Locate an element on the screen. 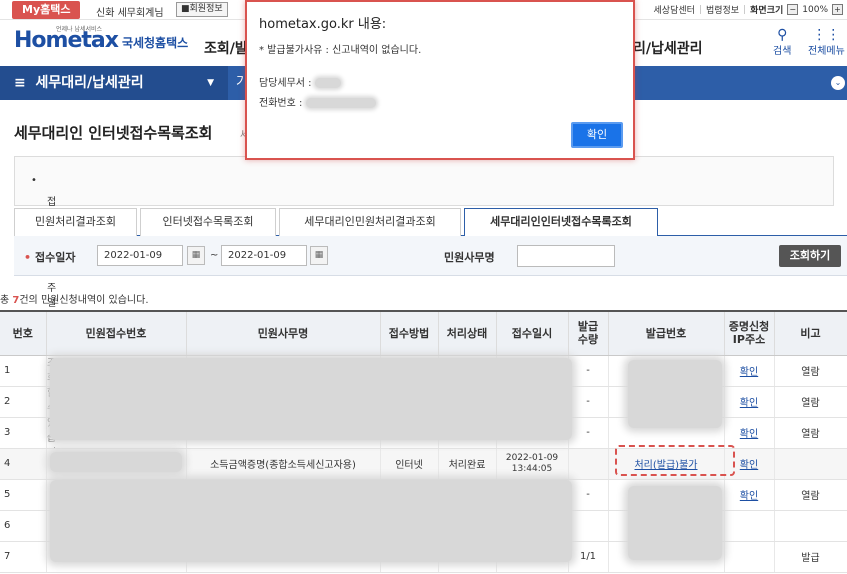 The height and width of the screenshot is (574, 847). civil-name-label: 민원사무명 is located at coordinates (469, 257).